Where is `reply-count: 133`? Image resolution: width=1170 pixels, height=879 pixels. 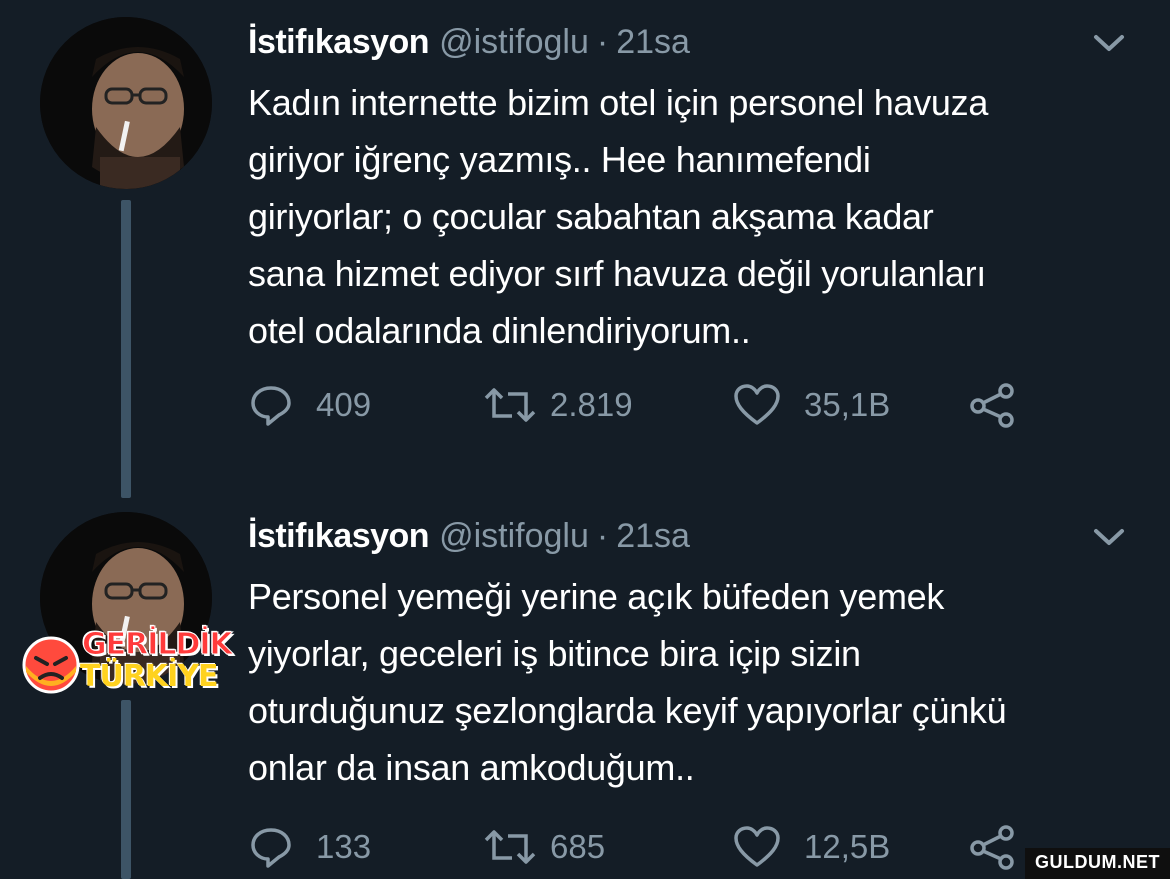 reply-count: 133 is located at coordinates (344, 846).